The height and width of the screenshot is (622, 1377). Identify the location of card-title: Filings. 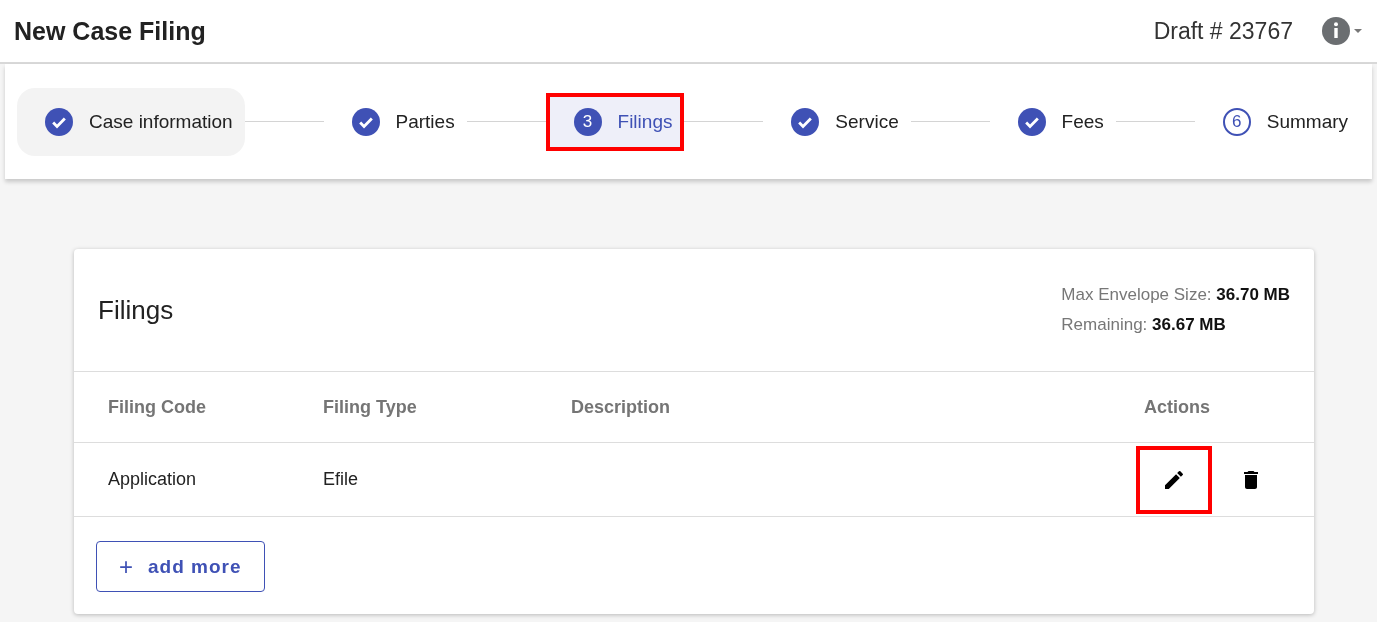
(136, 310).